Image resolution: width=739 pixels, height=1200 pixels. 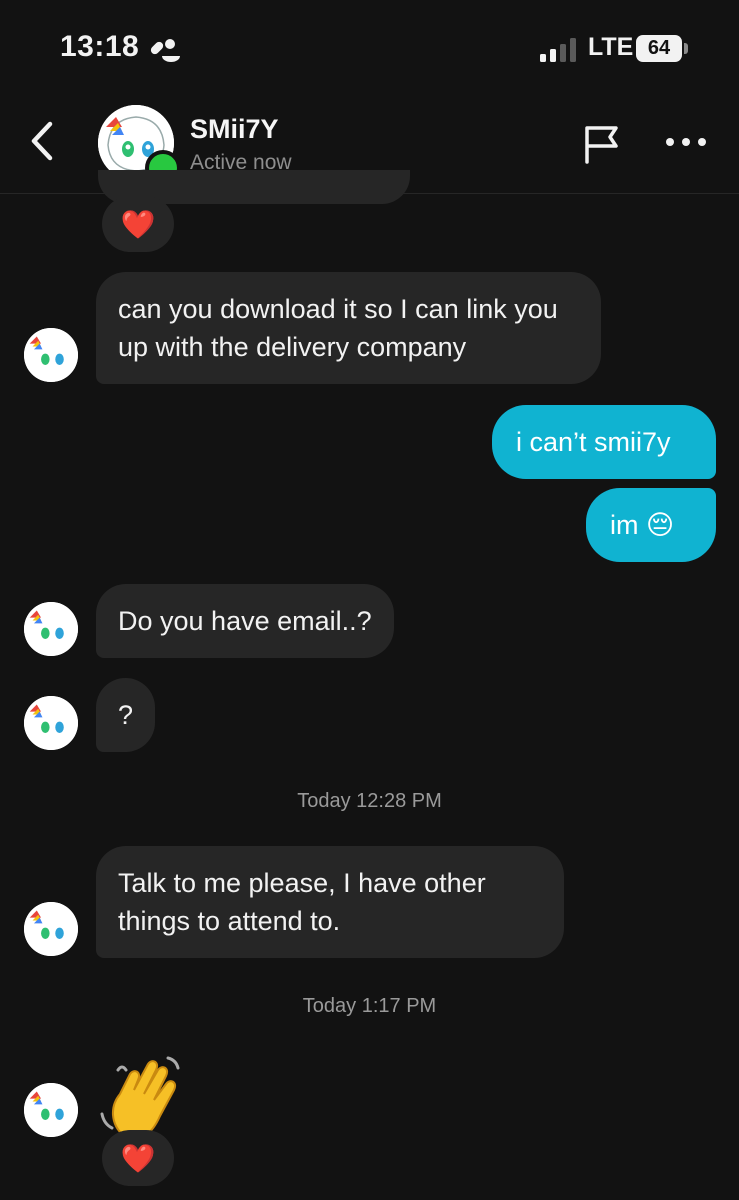 What do you see at coordinates (651, 525) in the screenshot?
I see `outgoing-message: im 😔` at bounding box center [651, 525].